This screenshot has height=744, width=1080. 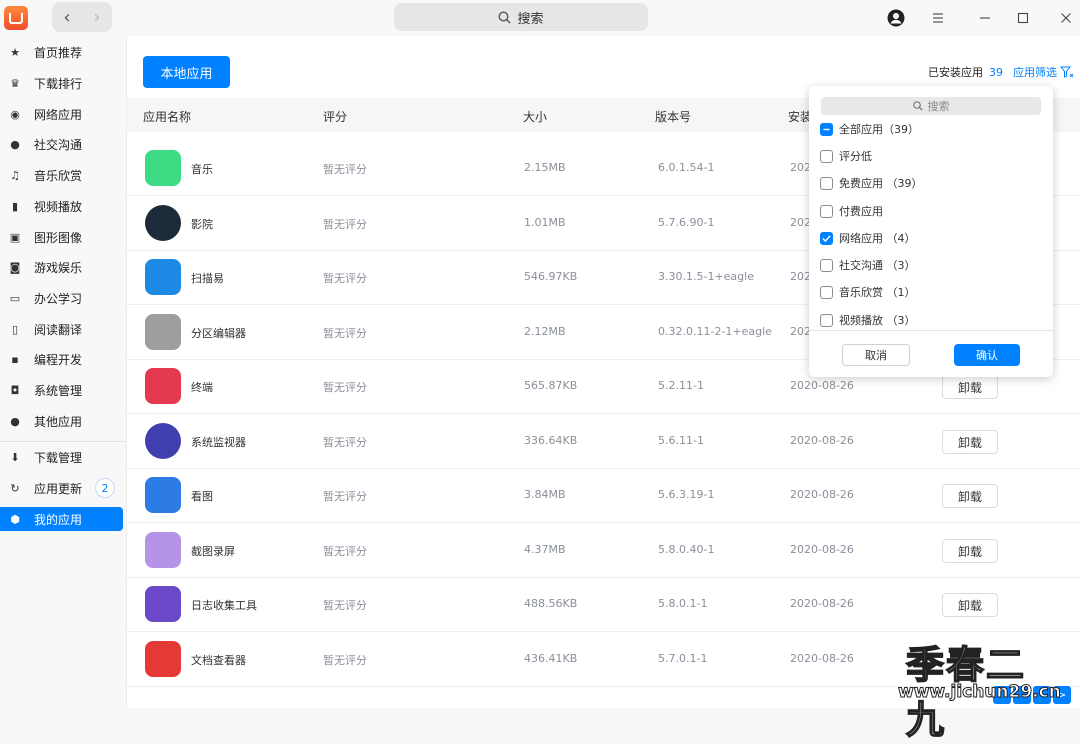 I want to click on app-version: 5.7.0.1-1, so click(x=683, y=658).